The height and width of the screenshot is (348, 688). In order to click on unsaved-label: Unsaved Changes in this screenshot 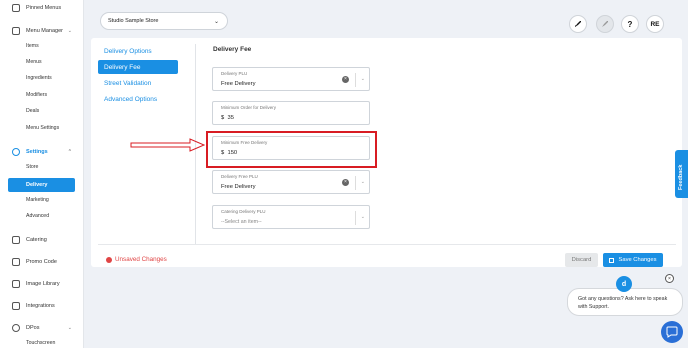, I will do `click(141, 259)`.